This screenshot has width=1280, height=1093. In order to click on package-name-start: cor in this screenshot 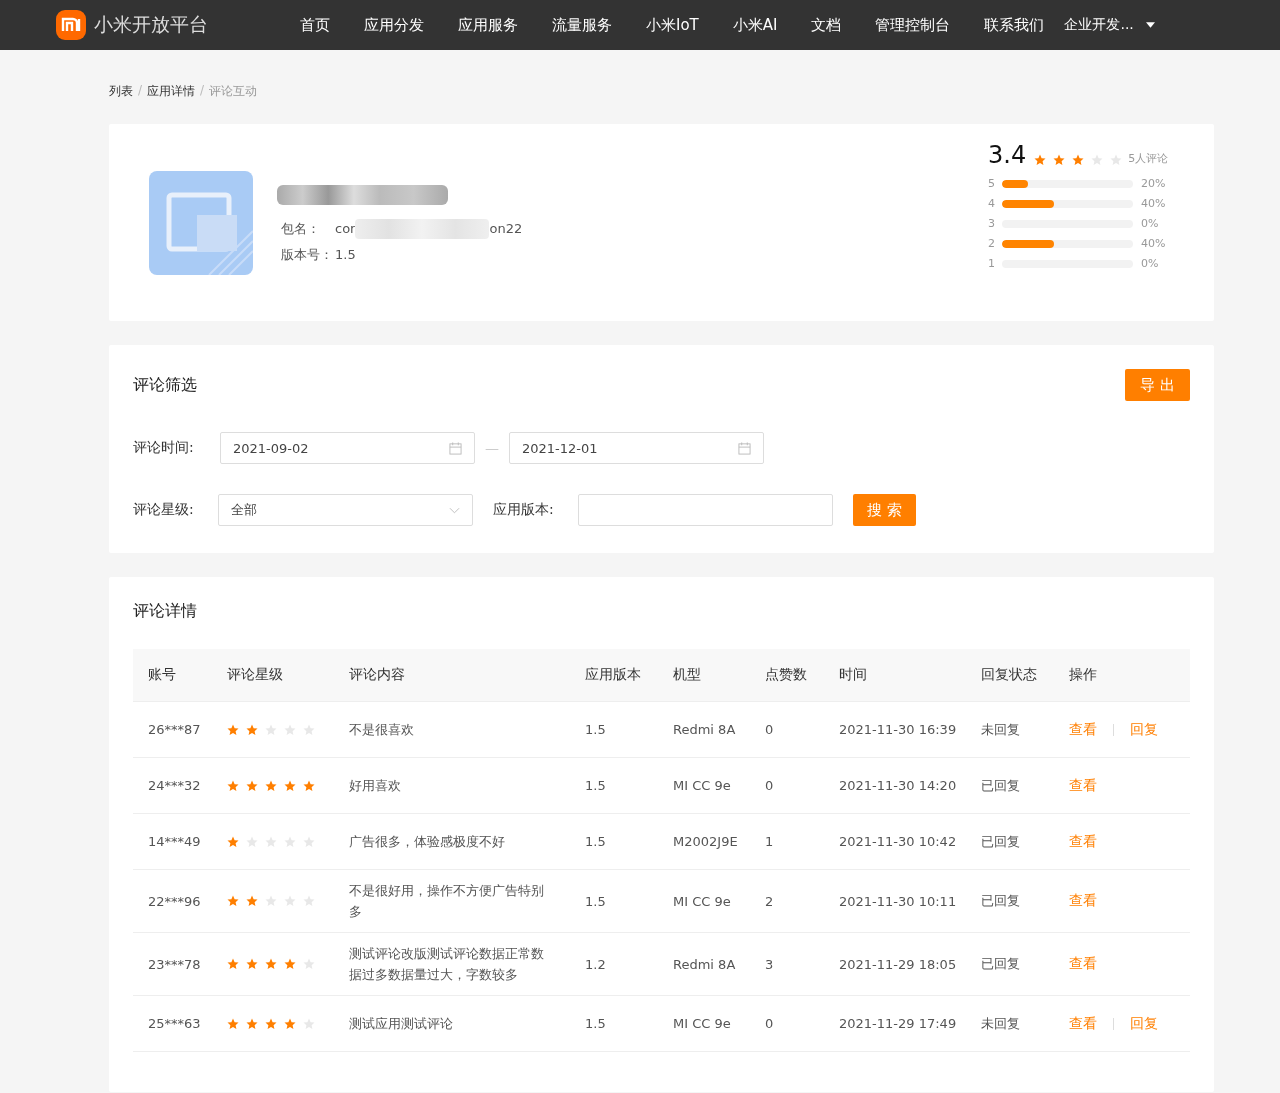, I will do `click(345, 228)`.